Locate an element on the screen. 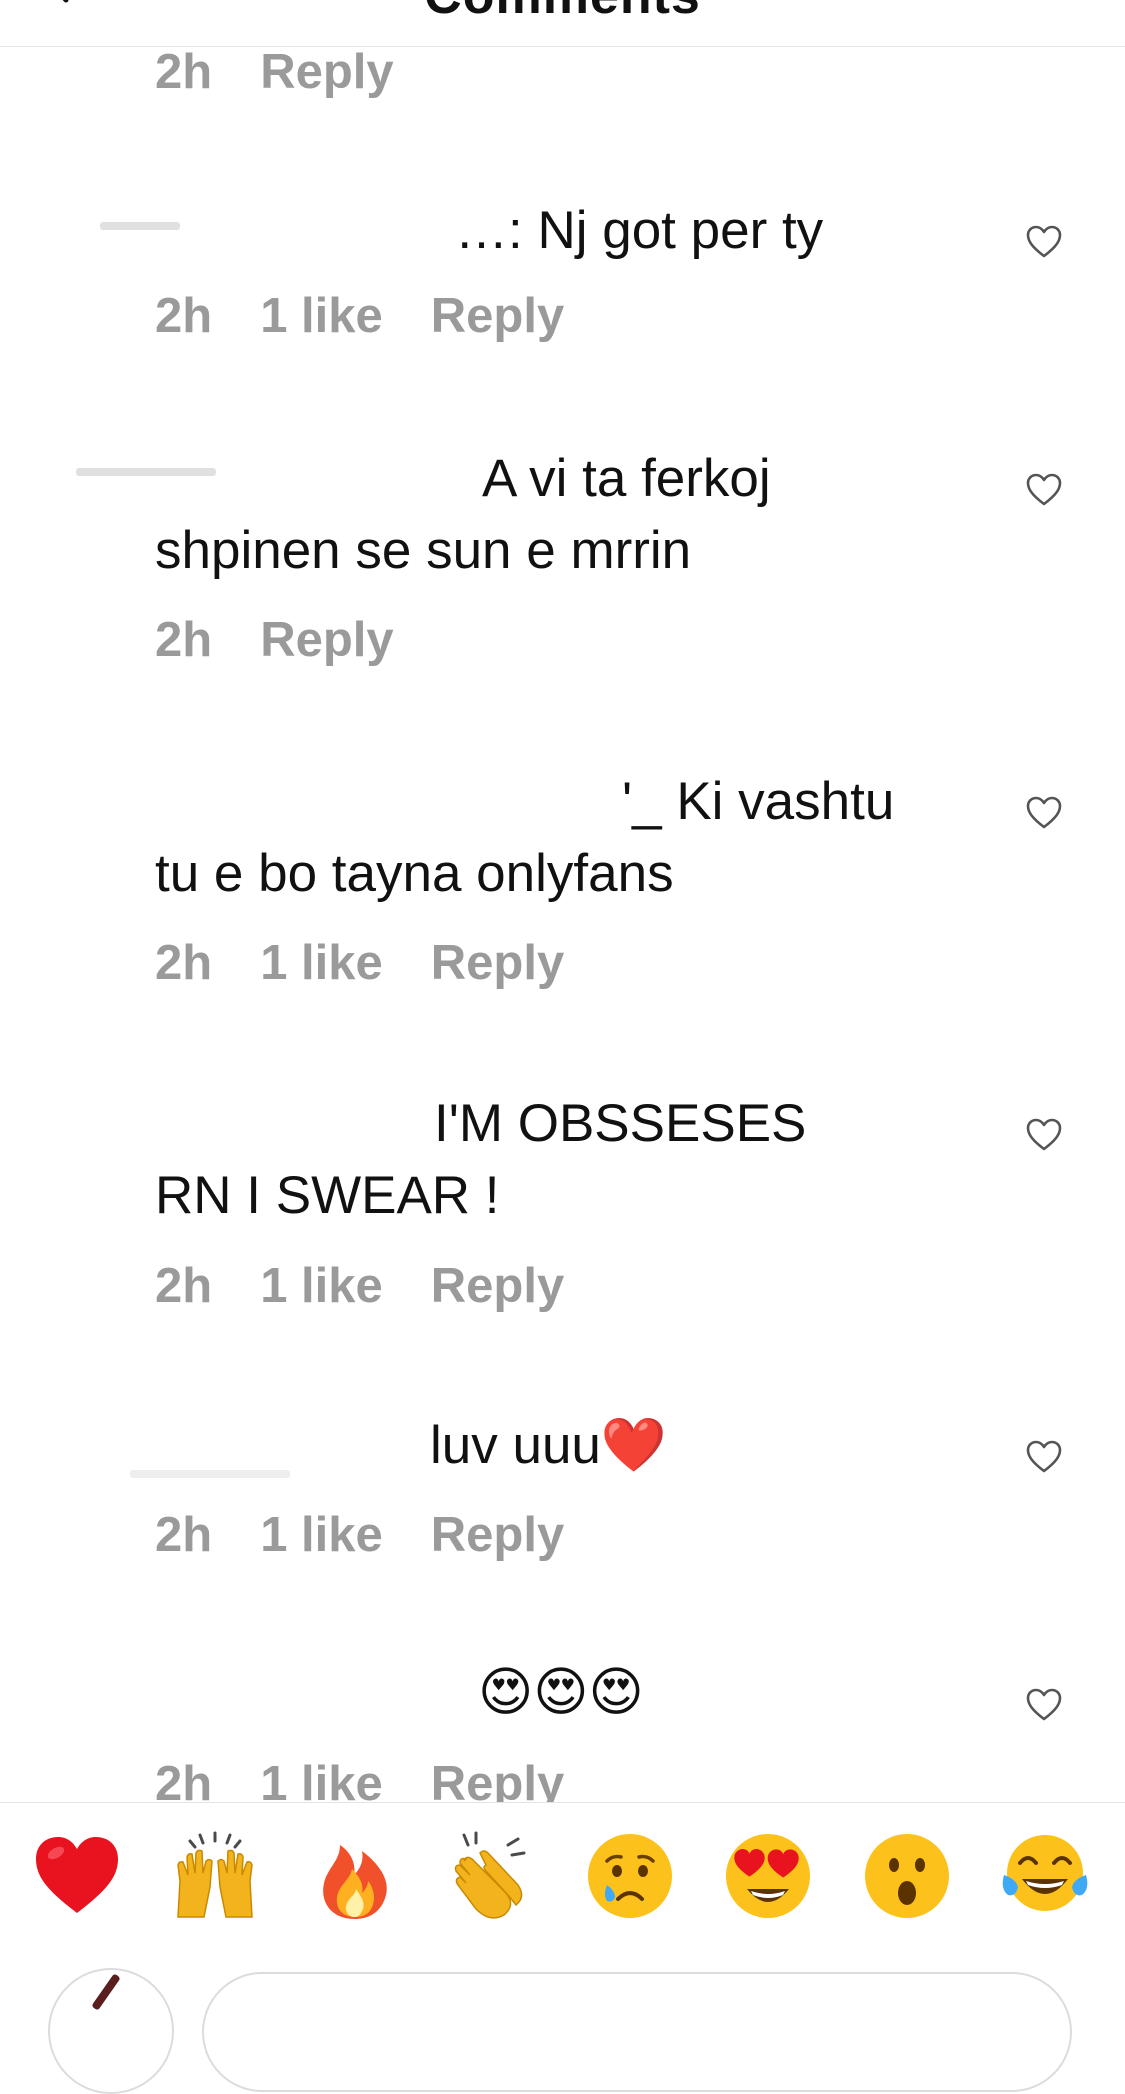 The image size is (1125, 2094). user-avatar is located at coordinates (111, 2031).